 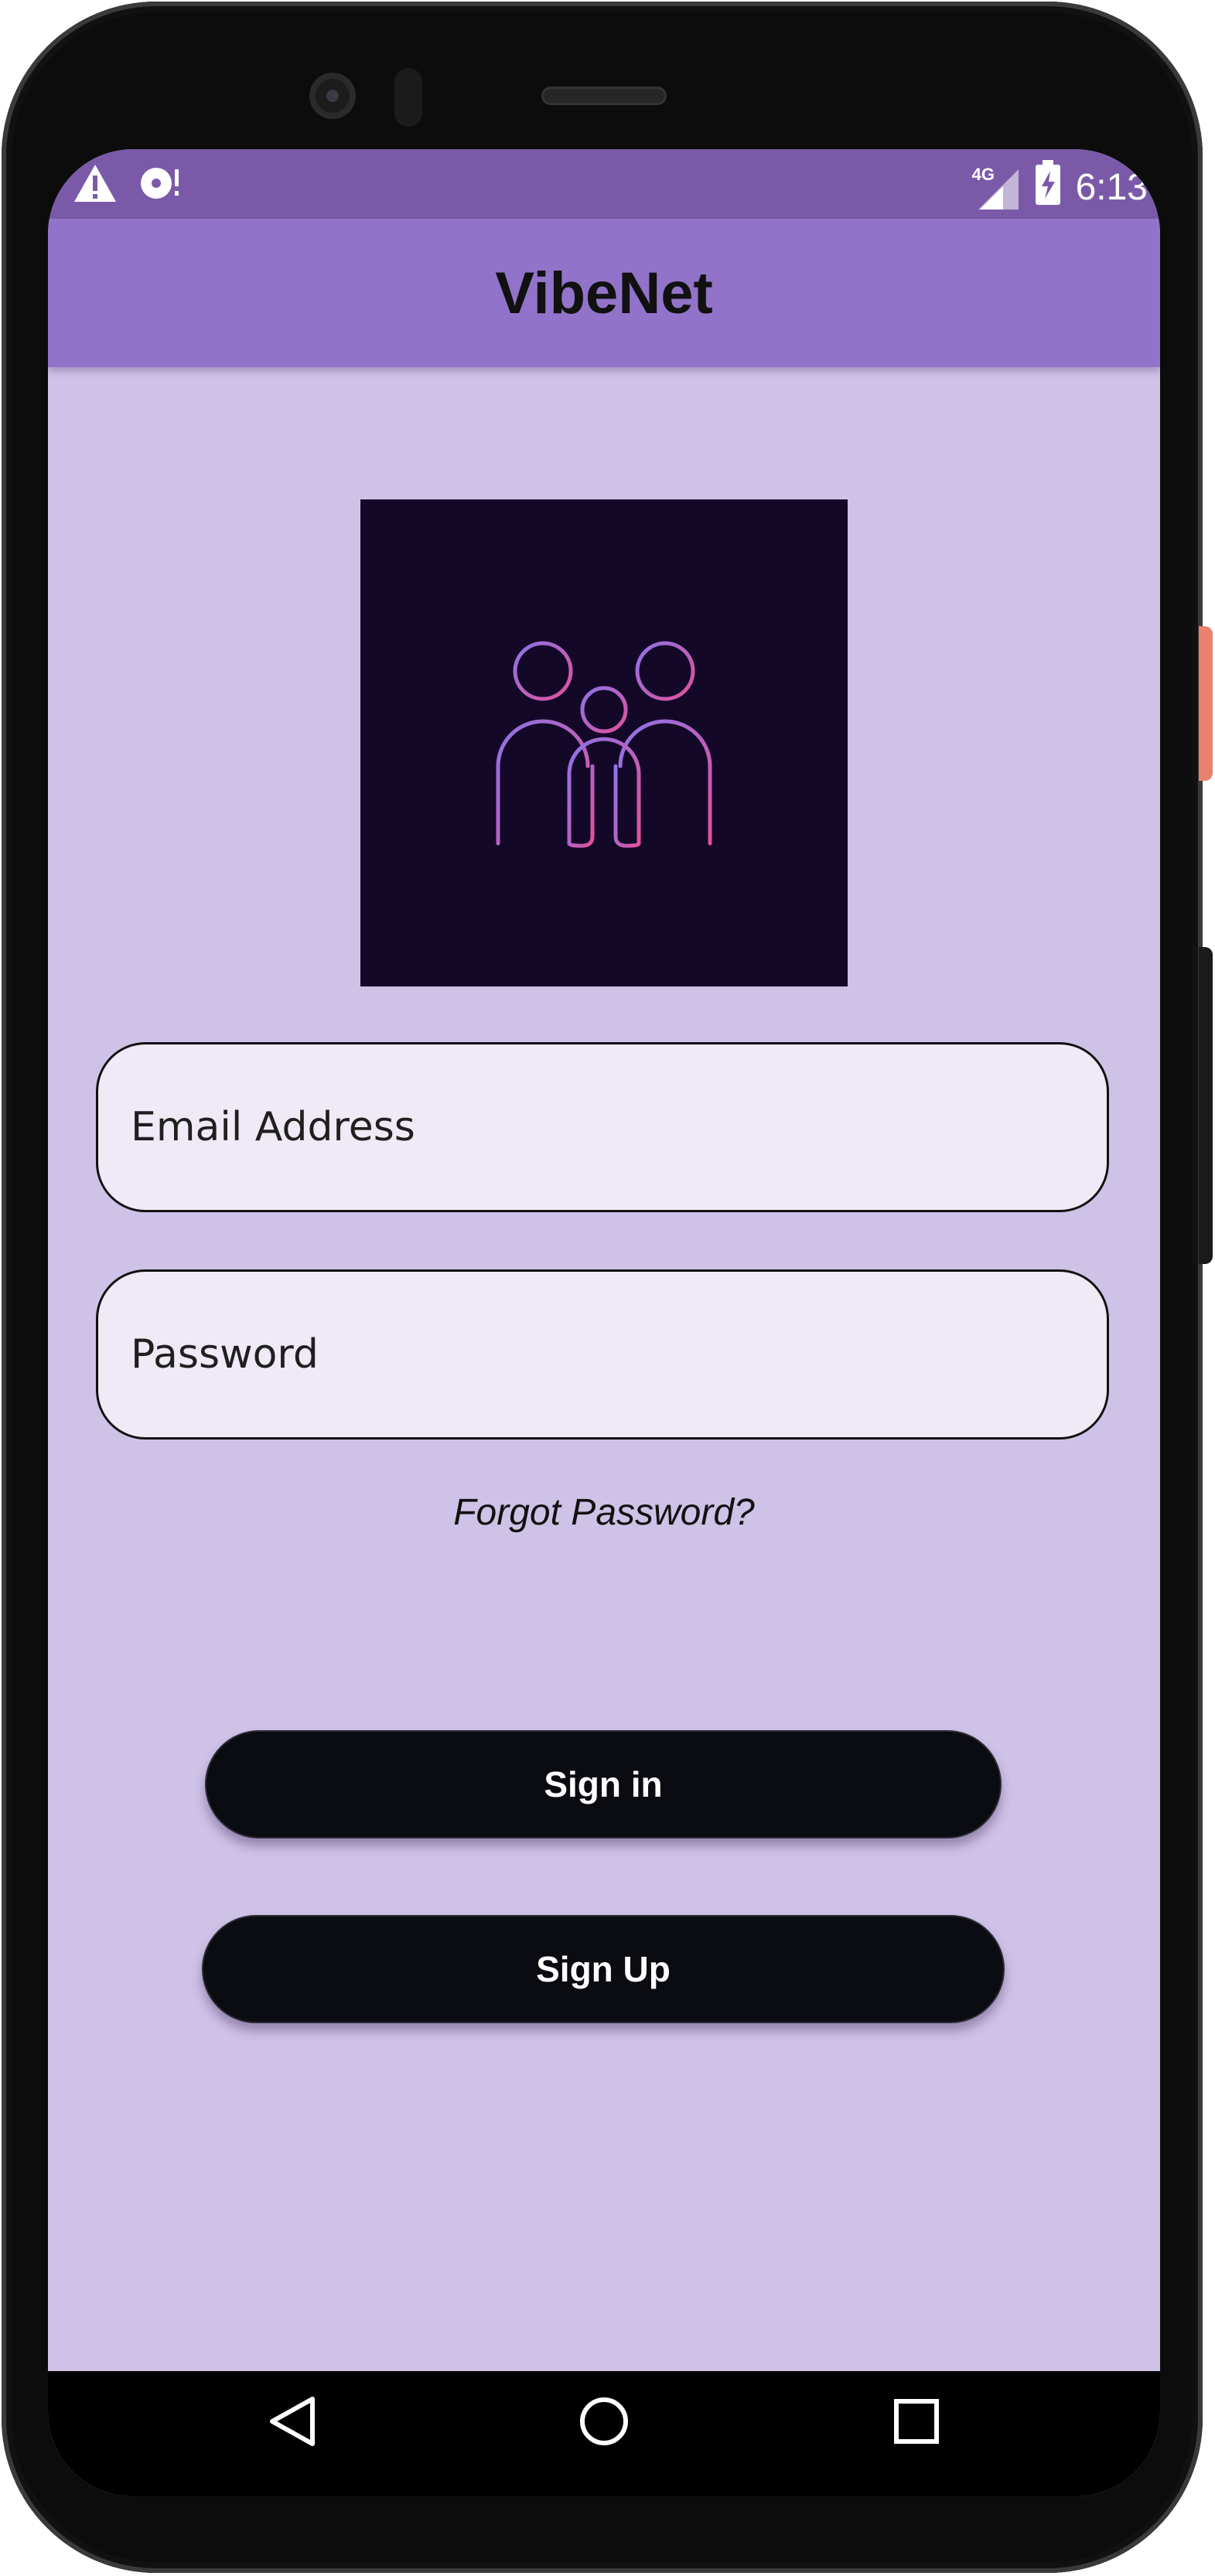 What do you see at coordinates (1206, 703) in the screenshot?
I see `power-button` at bounding box center [1206, 703].